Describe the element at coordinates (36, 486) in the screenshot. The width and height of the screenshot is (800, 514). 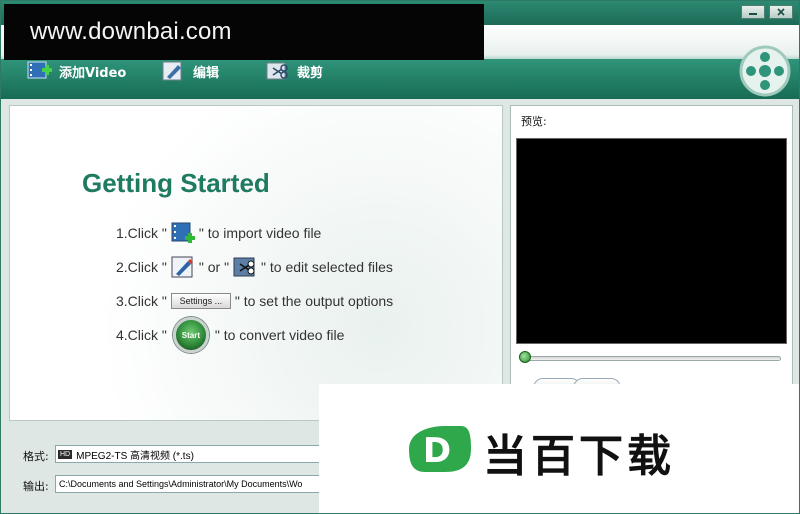
I see `output-label: 输出:` at that location.